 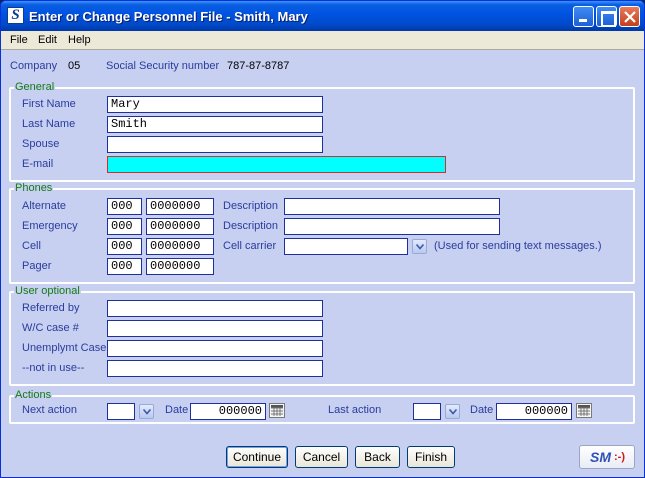 I want to click on unemplymt-case-field, so click(x=215, y=348).